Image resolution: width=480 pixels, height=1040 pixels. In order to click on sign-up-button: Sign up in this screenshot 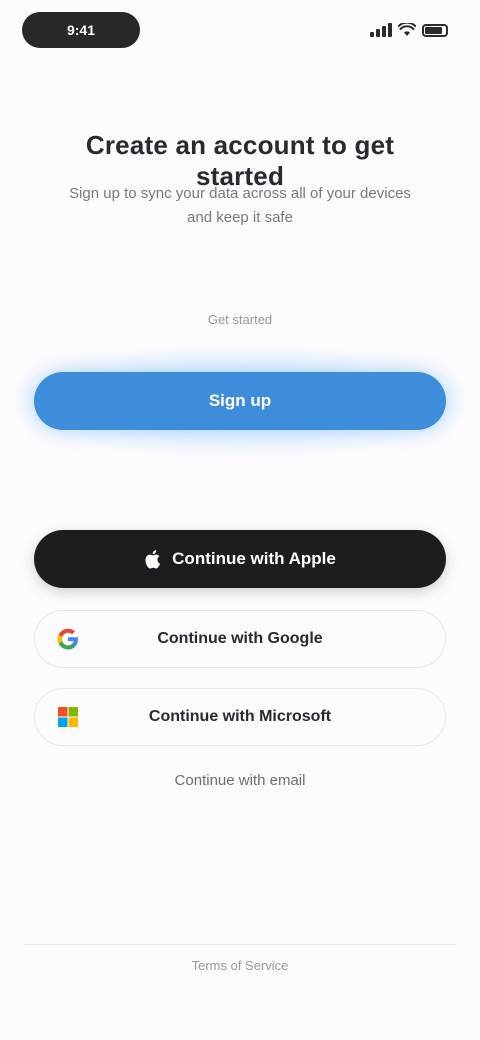, I will do `click(240, 401)`.